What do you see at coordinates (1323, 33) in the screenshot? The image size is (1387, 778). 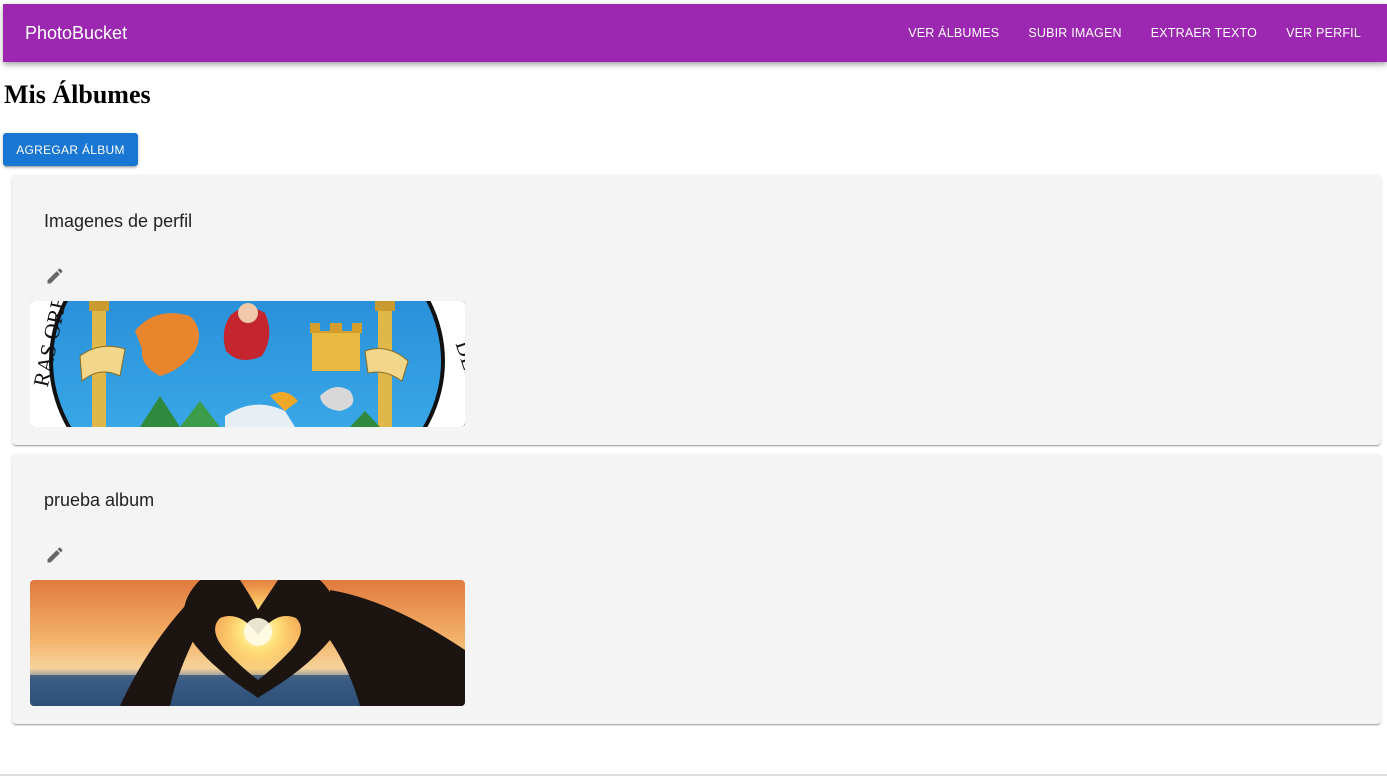 I see `nav-ver-perfil-button: VER PERFIL` at bounding box center [1323, 33].